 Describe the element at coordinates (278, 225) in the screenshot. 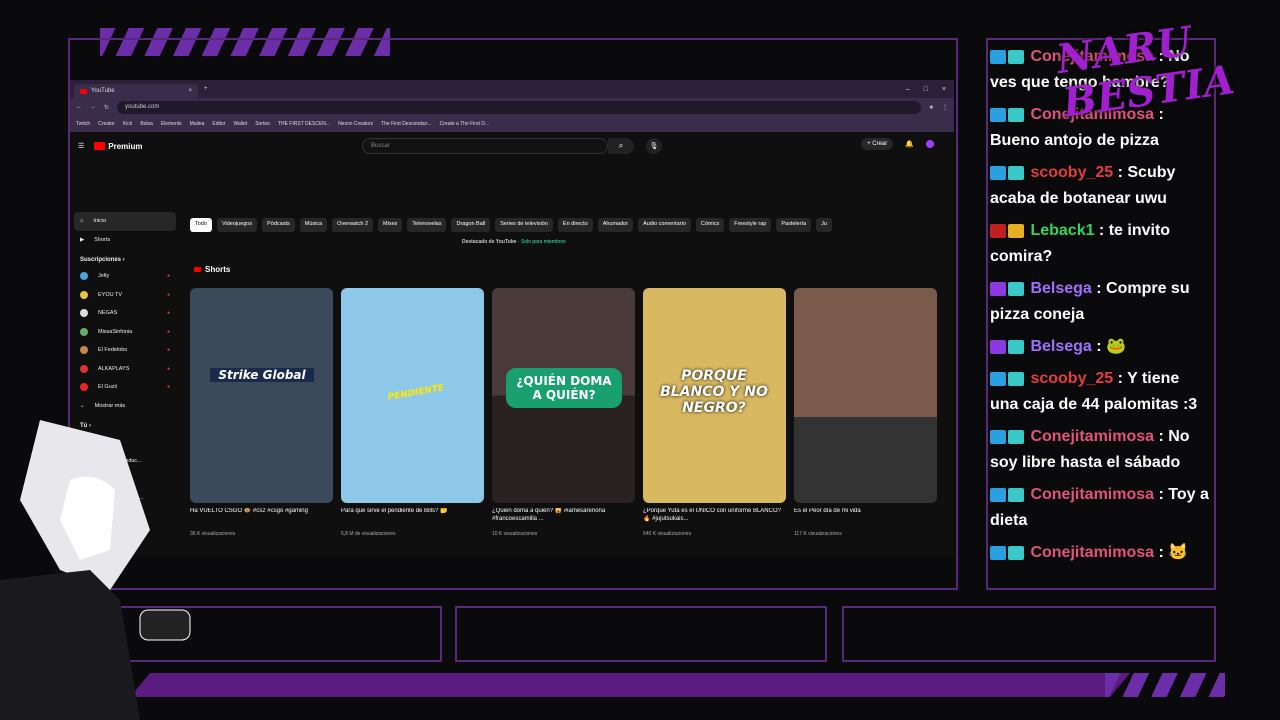

I see `chip-2: Pódcasts` at that location.